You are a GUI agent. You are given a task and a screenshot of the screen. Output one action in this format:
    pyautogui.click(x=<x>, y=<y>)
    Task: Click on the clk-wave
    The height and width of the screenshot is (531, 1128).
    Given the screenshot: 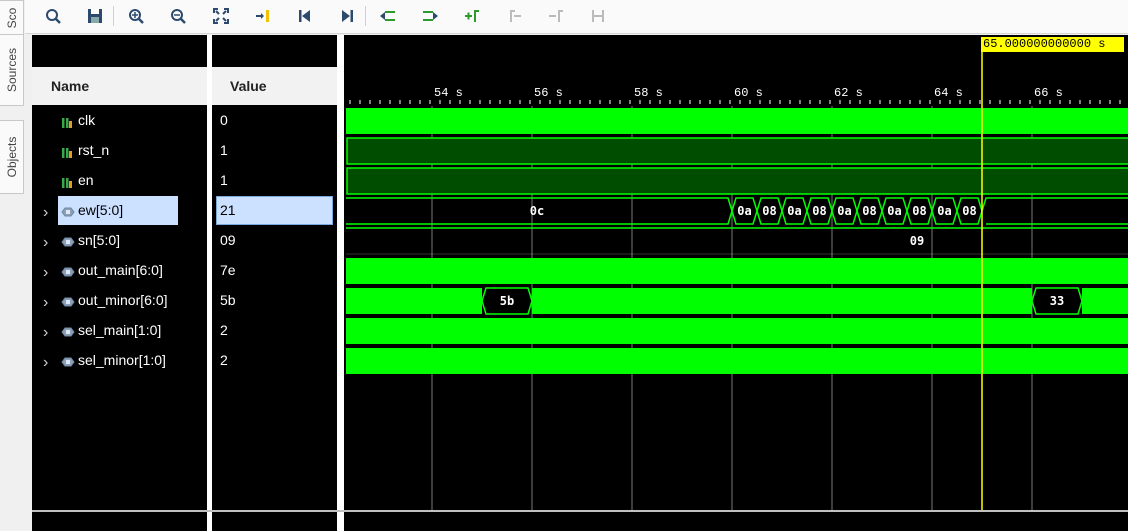 What is the action you would take?
    pyautogui.click(x=737, y=121)
    